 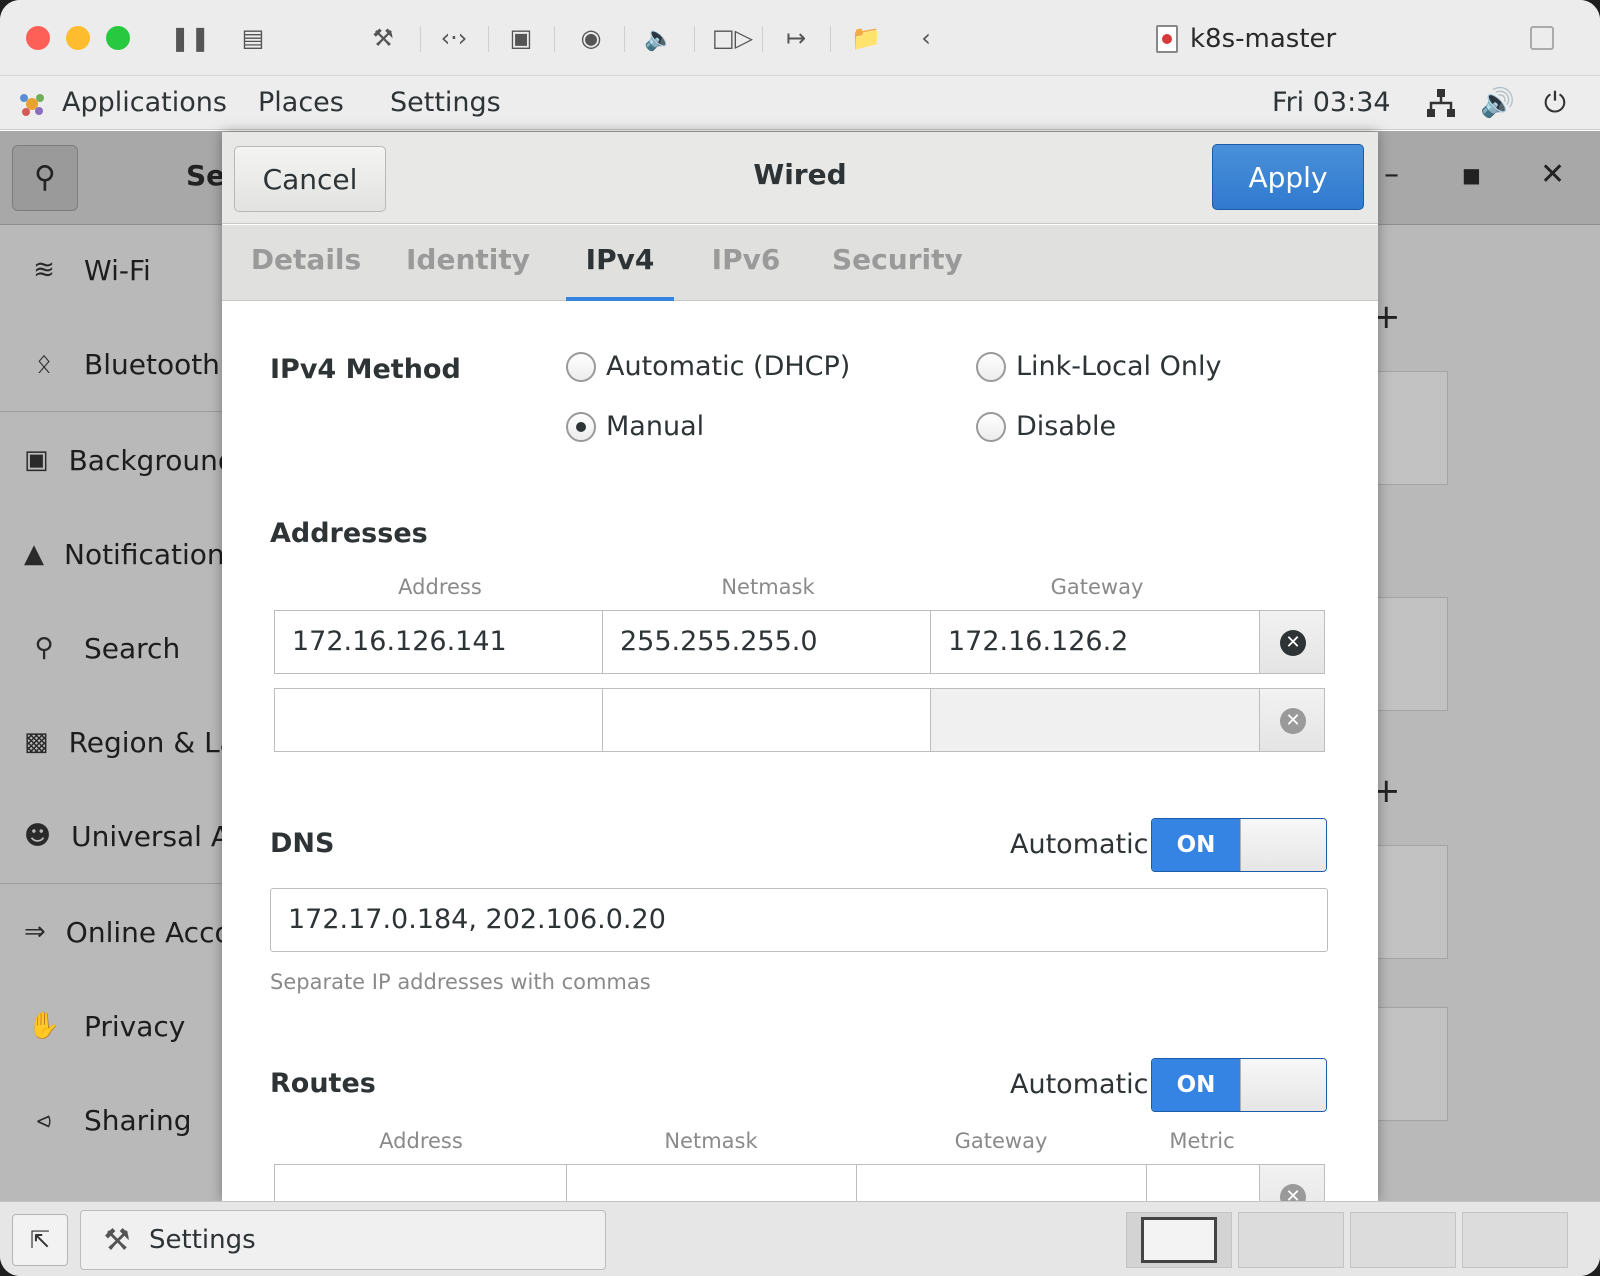 I want to click on address-input: 172.16.126.141, so click(x=438, y=642).